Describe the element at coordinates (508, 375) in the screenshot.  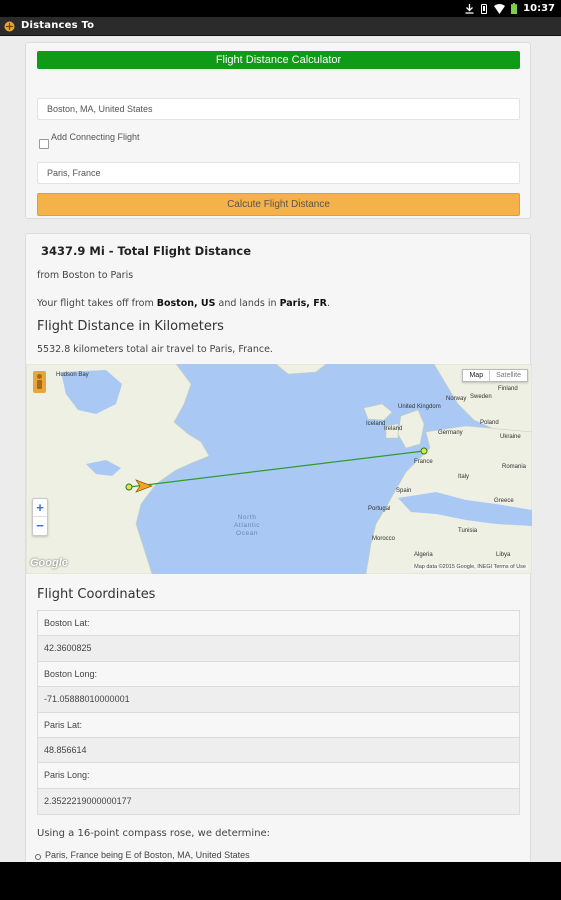
I see `map-type-satellite-button: Satellite` at that location.